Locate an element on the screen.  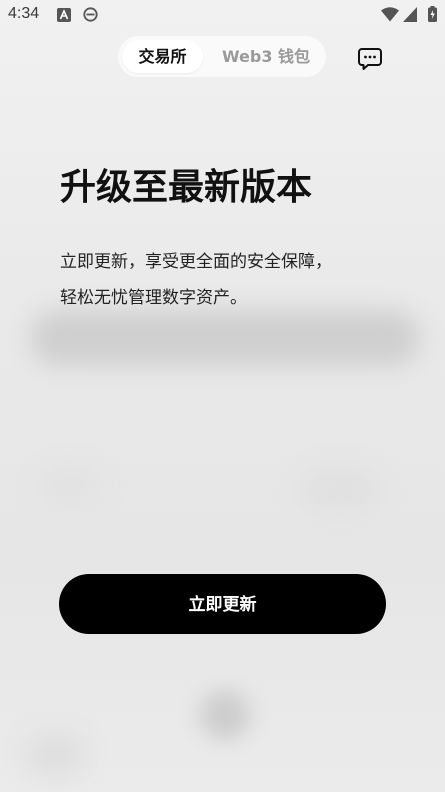
cell-signal-icon is located at coordinates (410, 16).